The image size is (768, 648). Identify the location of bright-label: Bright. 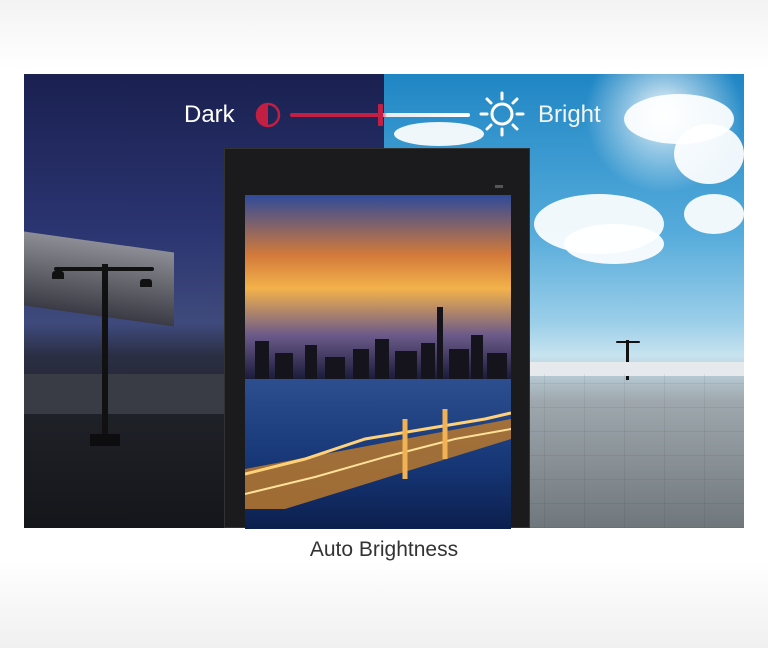
(569, 114).